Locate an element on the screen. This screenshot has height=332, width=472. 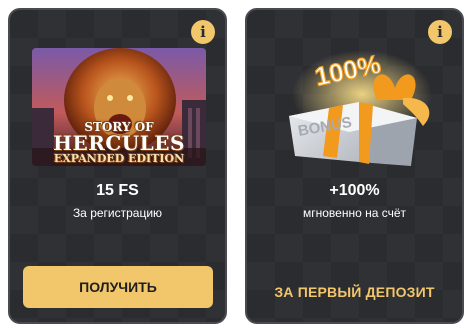
game-logo: STORY OF HERCULES EXPANDED EDITION is located at coordinates (119, 142).